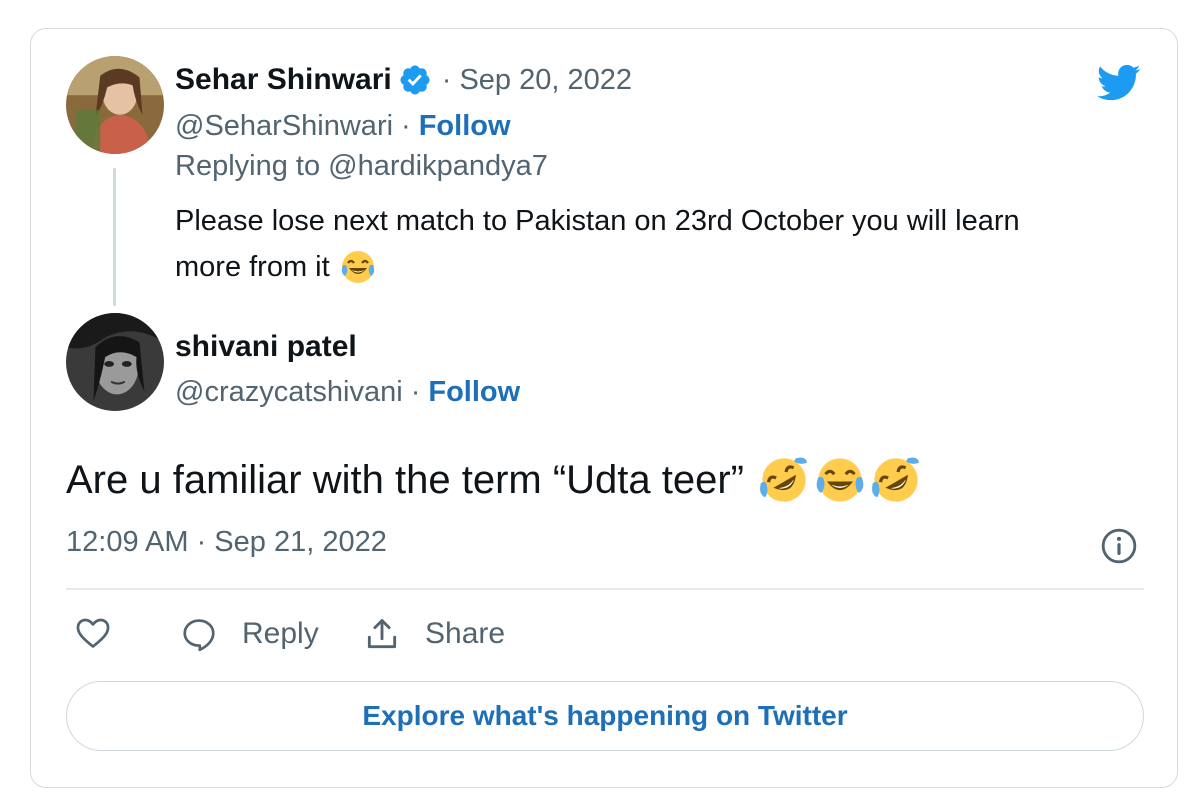 This screenshot has height=800, width=1200. I want to click on divider, so click(605, 589).